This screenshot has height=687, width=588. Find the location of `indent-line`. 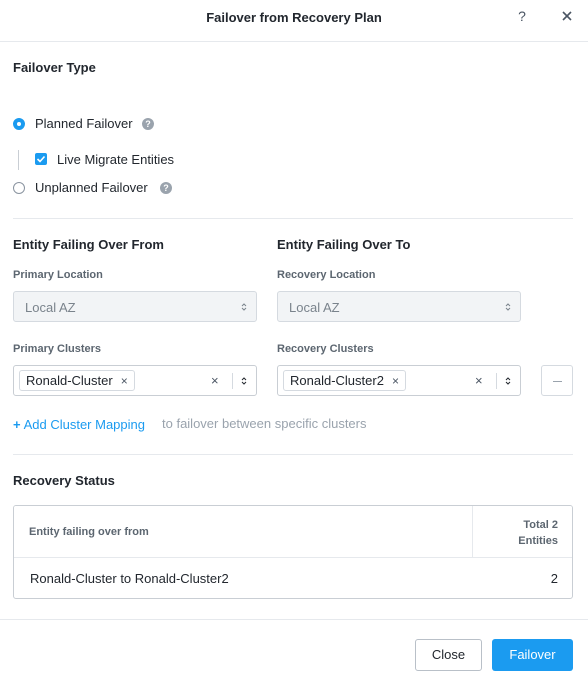

indent-line is located at coordinates (18, 160).